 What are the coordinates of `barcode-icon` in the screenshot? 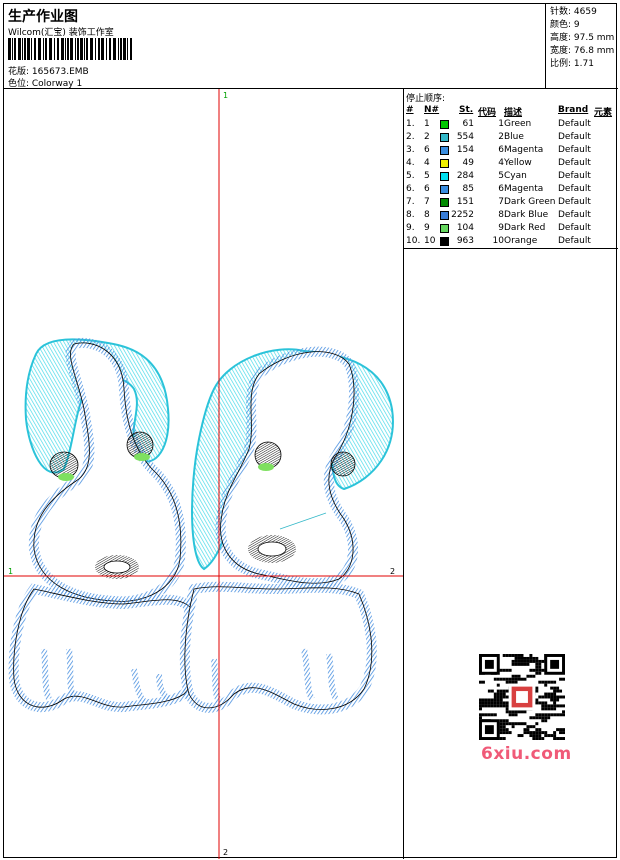 It's located at (70, 49).